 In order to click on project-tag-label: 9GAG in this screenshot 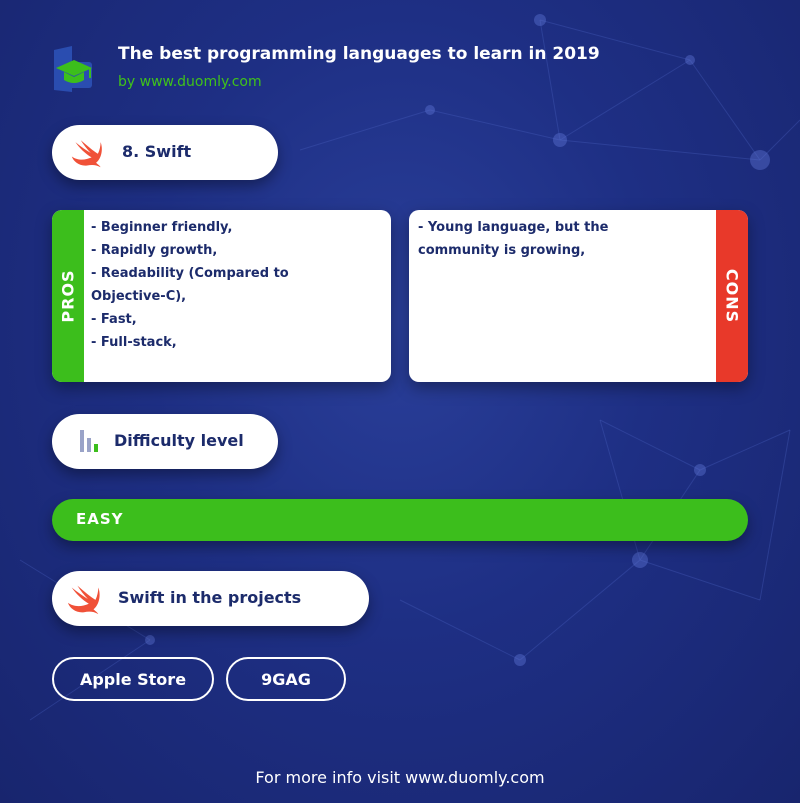, I will do `click(286, 679)`.